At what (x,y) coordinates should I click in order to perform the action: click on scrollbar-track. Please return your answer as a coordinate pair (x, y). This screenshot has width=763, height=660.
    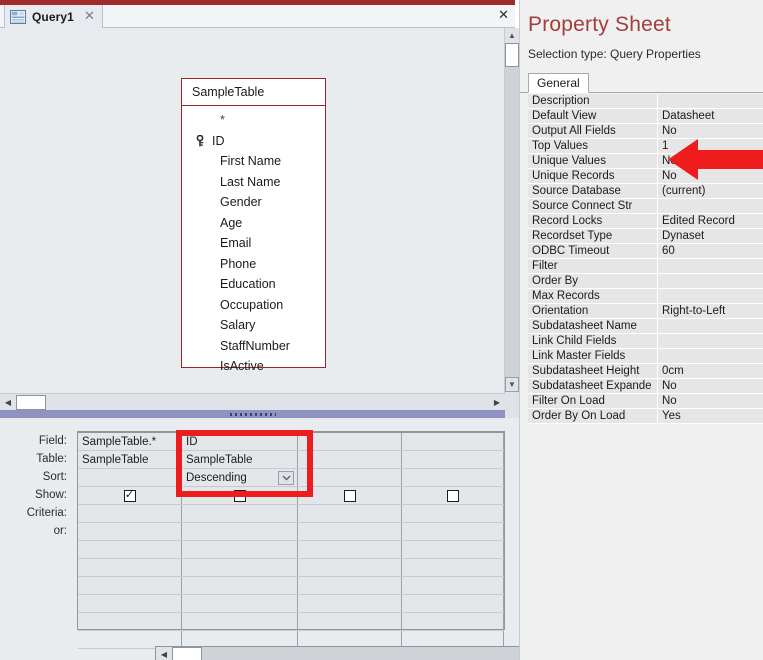
    Looking at the image, I should click on (267, 402).